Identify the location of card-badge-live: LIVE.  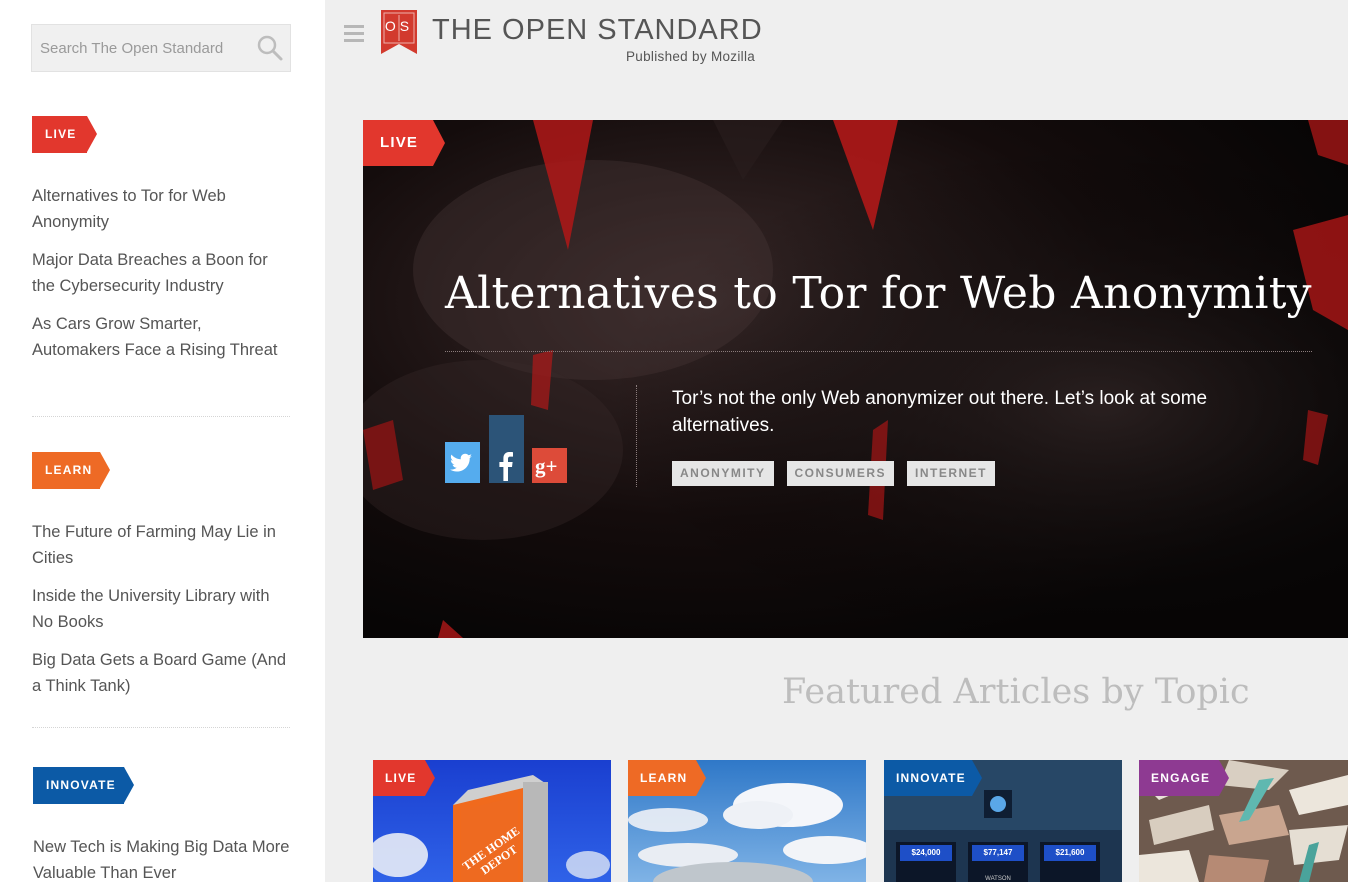
(404, 778).